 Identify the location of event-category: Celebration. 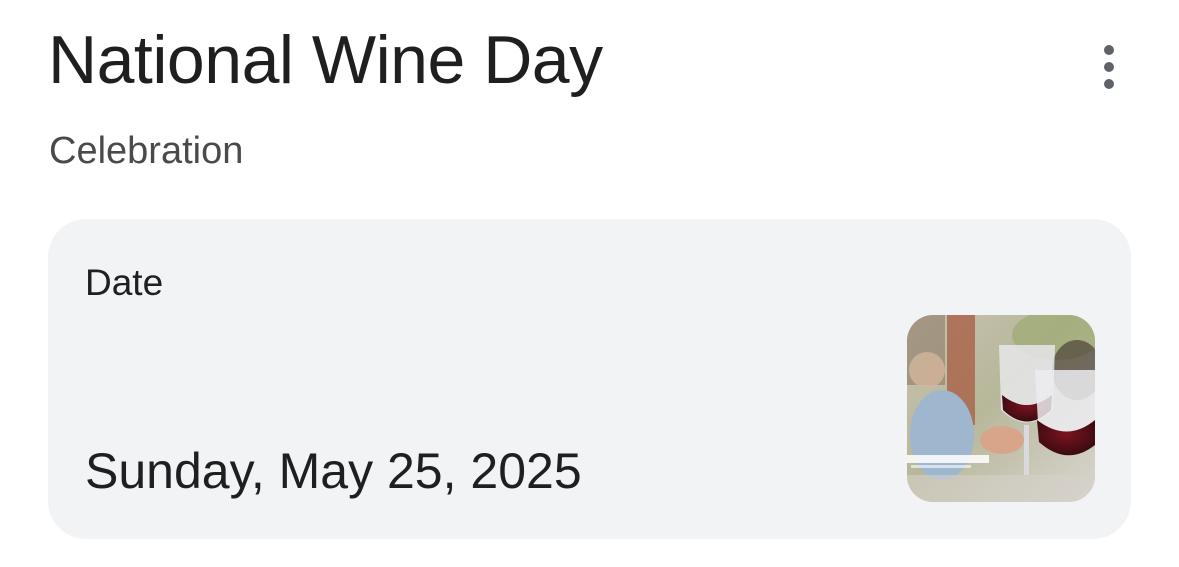
(146, 151).